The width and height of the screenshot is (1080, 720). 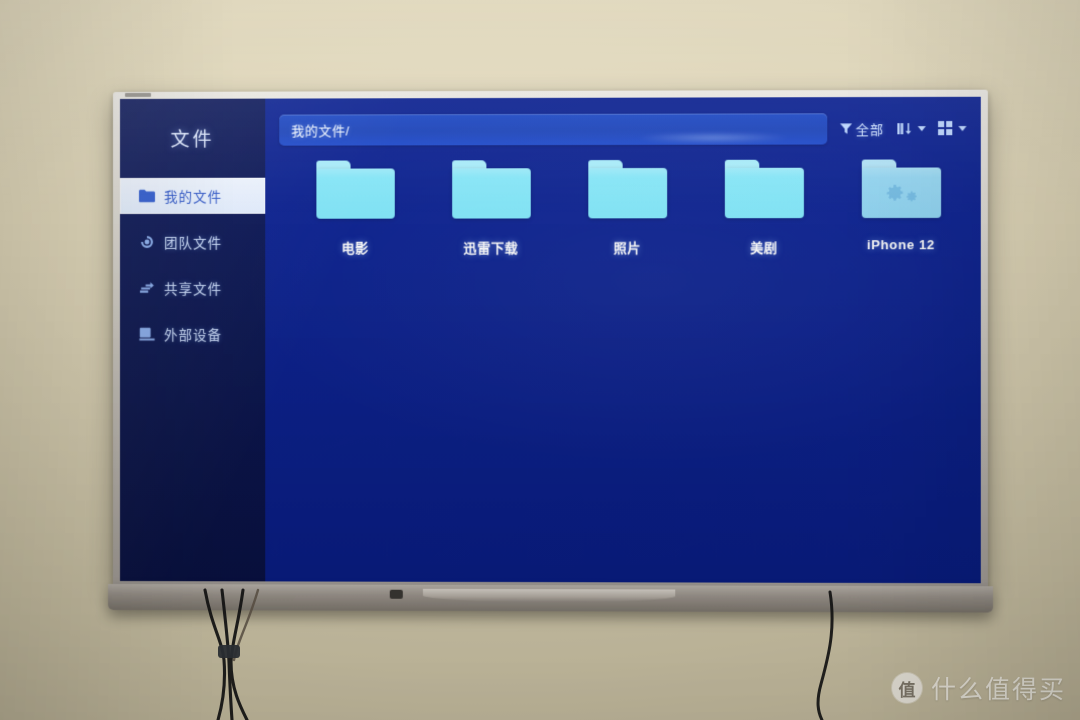 I want to click on tv-brand-badge, so click(x=138, y=94).